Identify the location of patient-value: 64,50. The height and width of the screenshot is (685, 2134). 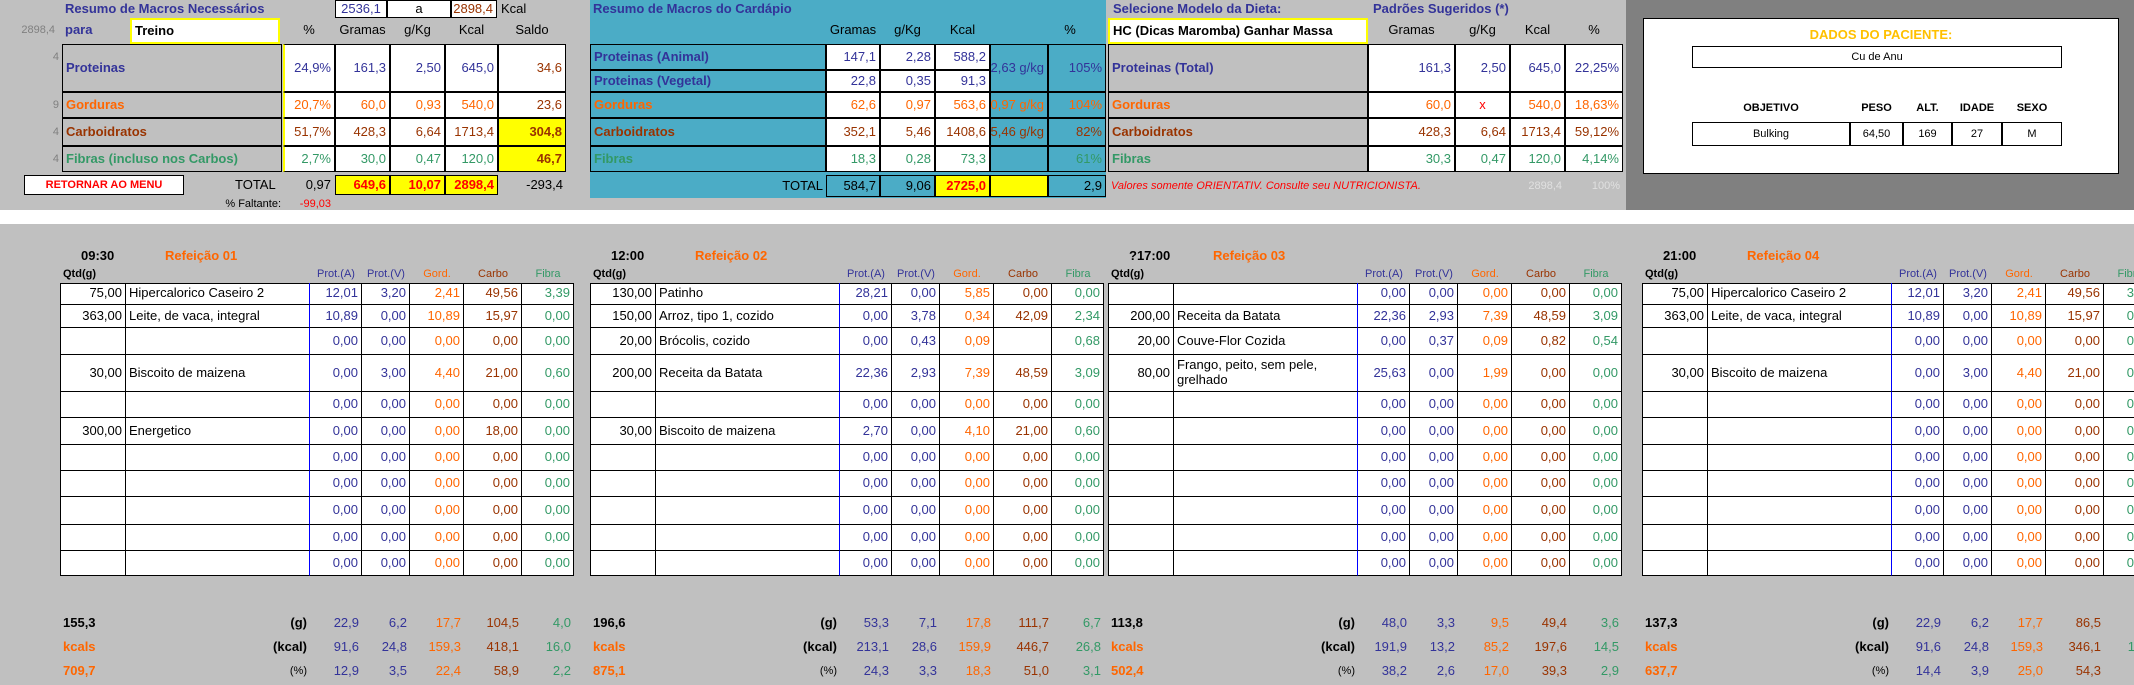
(1876, 134).